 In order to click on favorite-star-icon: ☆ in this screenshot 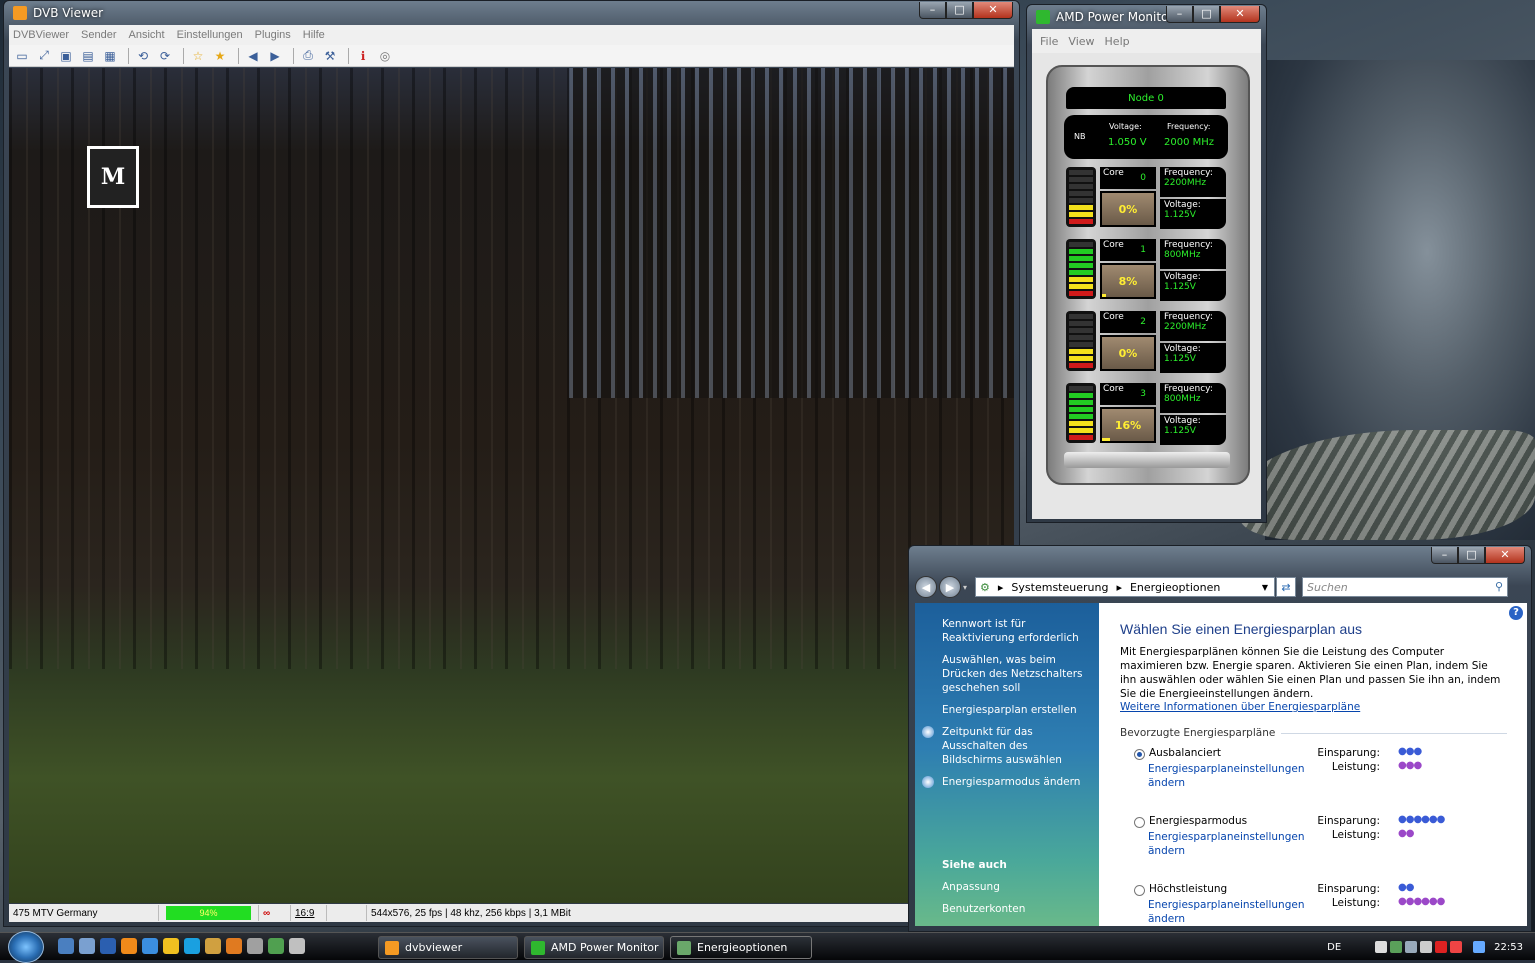, I will do `click(198, 56)`.